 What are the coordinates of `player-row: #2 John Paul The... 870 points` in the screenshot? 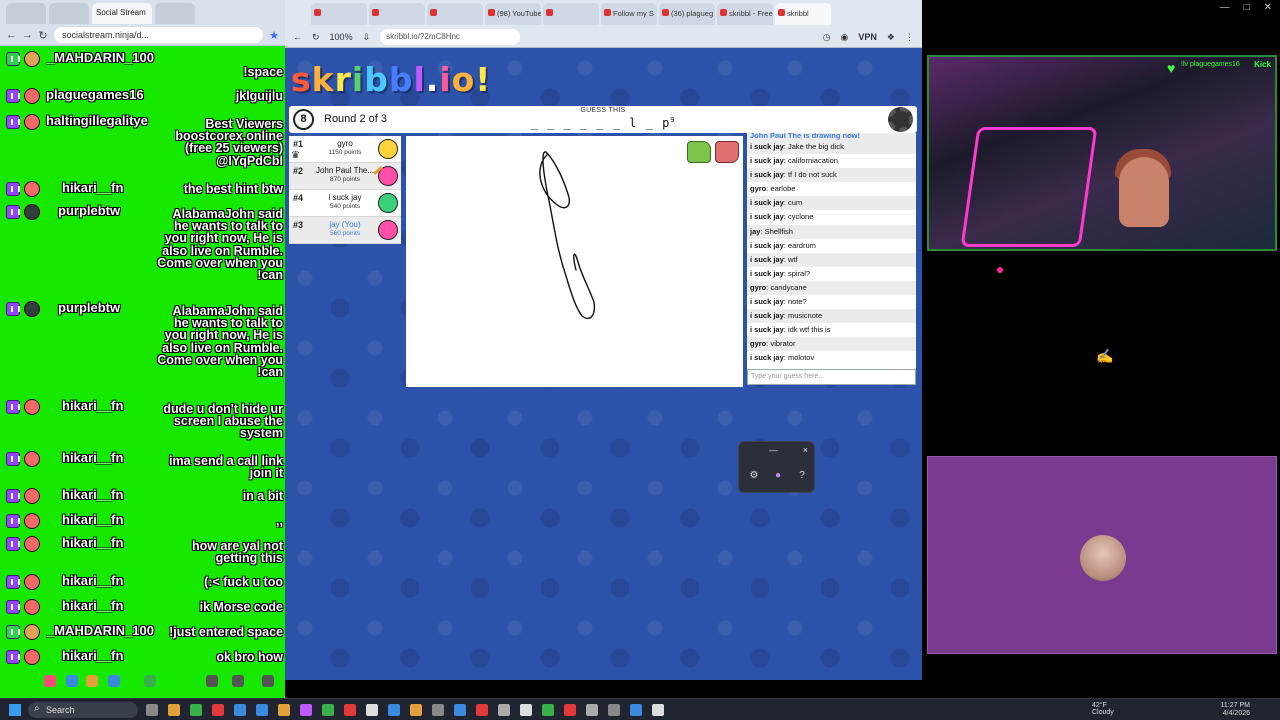 It's located at (345, 176).